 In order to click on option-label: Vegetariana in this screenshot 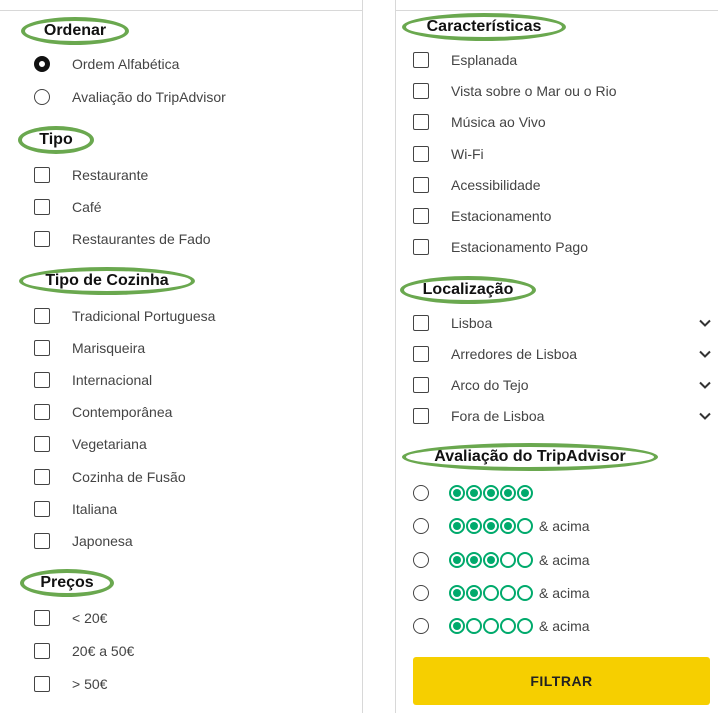, I will do `click(109, 444)`.